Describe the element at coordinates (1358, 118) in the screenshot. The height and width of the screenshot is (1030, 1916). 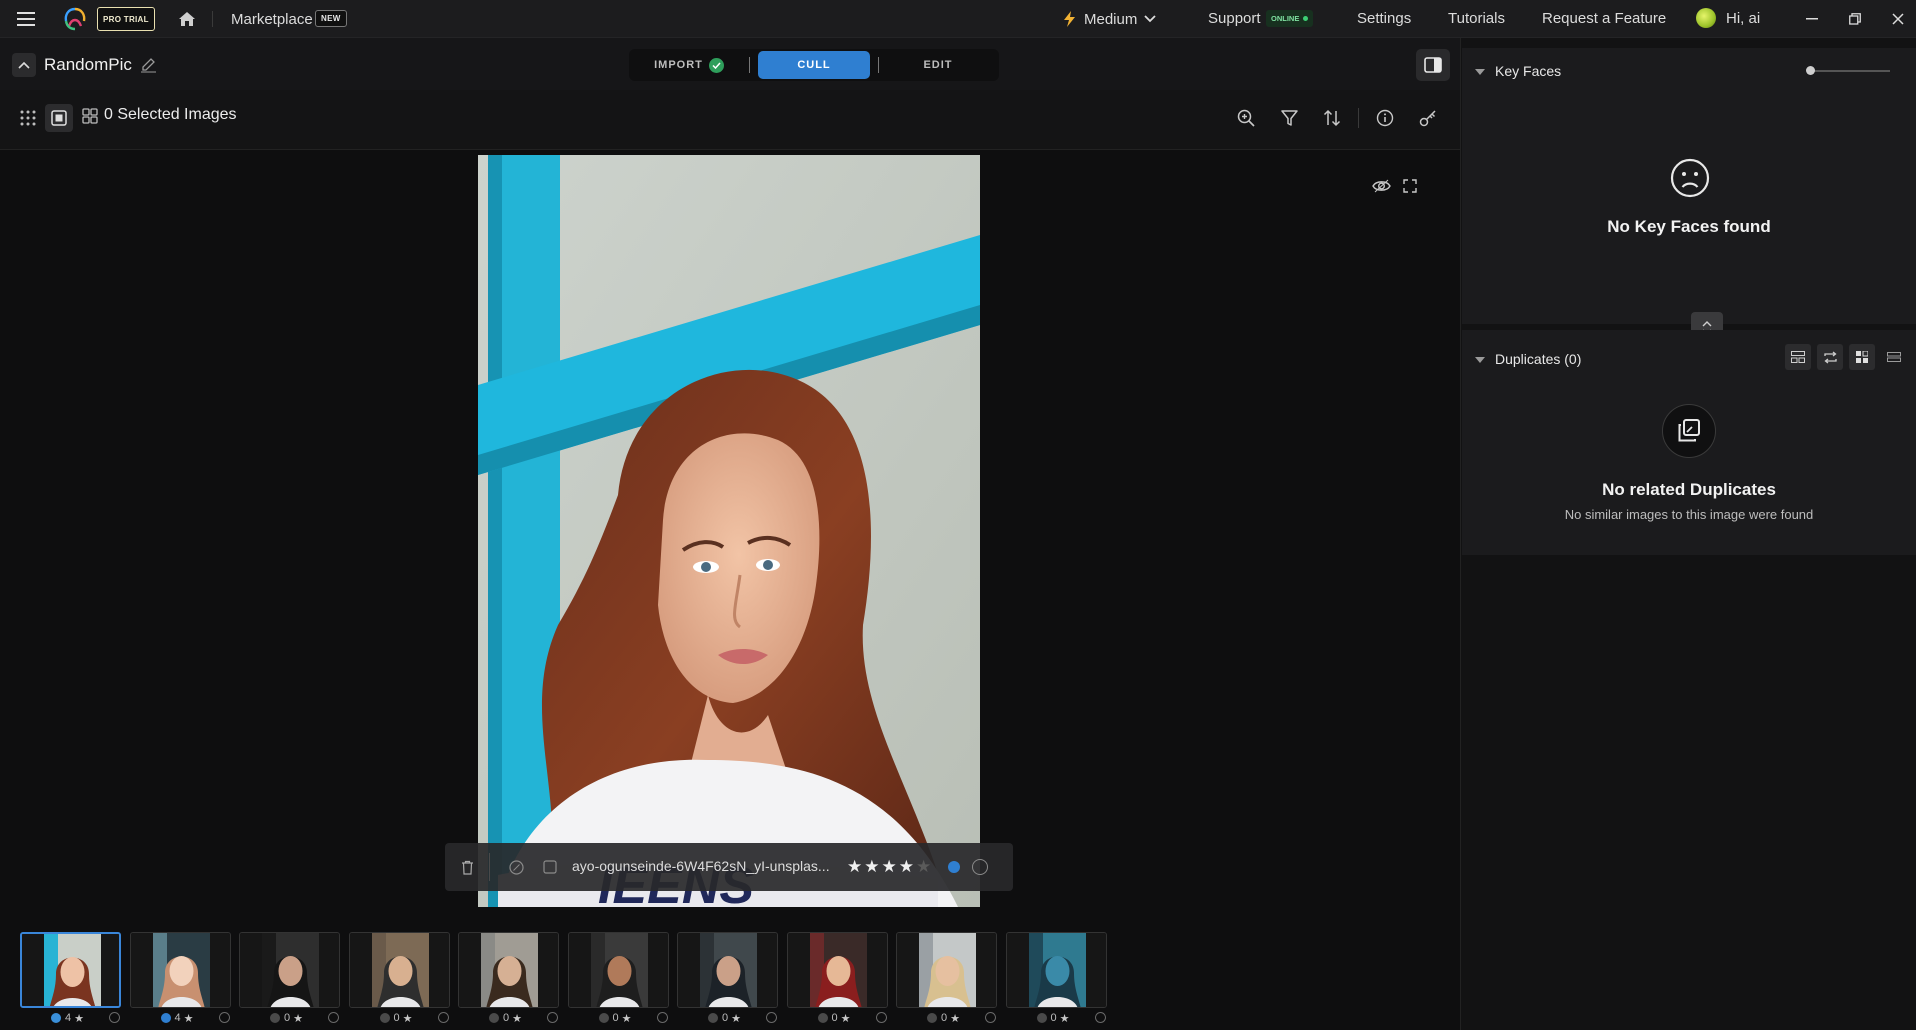
I see `divider` at that location.